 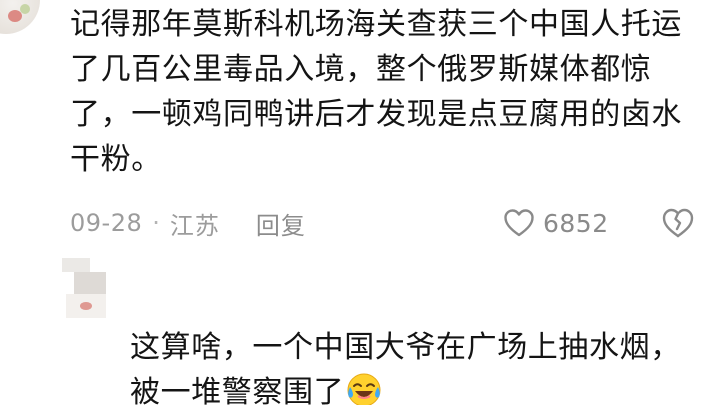 I want to click on comment-meta: 09-28 · 江苏 回复, so click(x=188, y=223).